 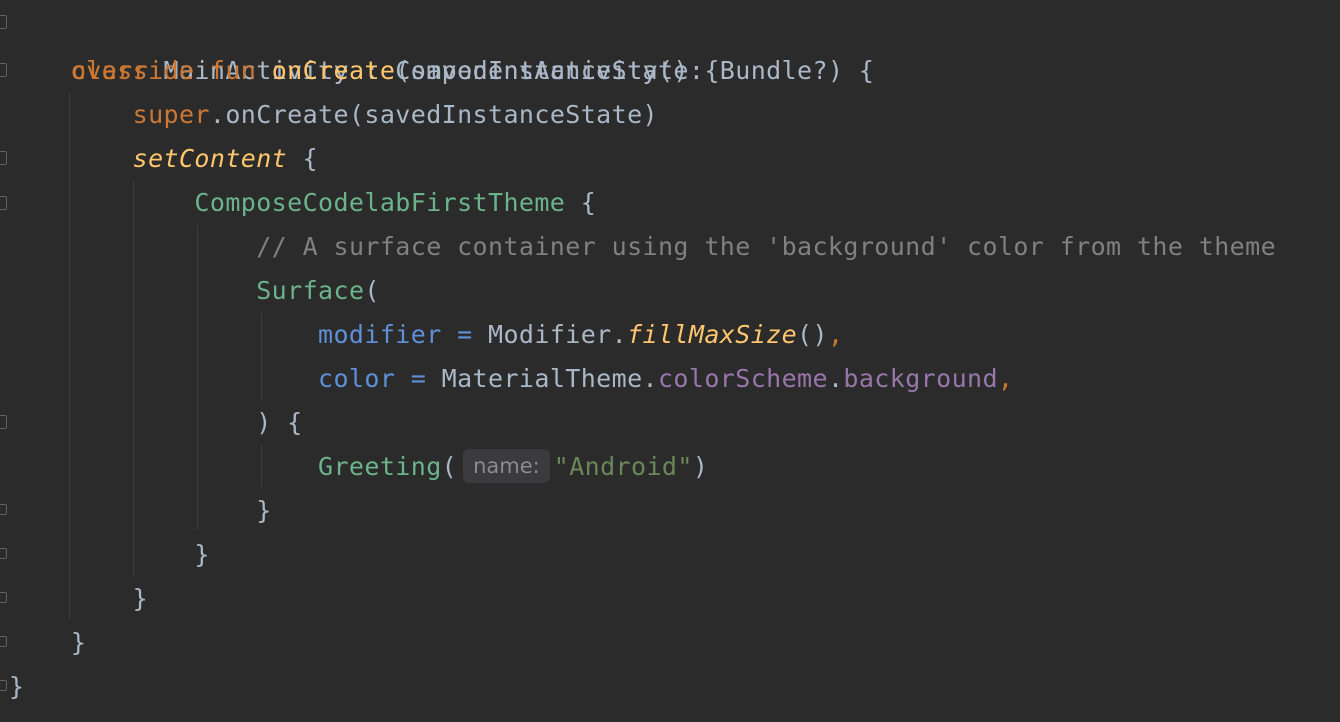 I want to click on code-line-16: }, so click(x=16, y=687).